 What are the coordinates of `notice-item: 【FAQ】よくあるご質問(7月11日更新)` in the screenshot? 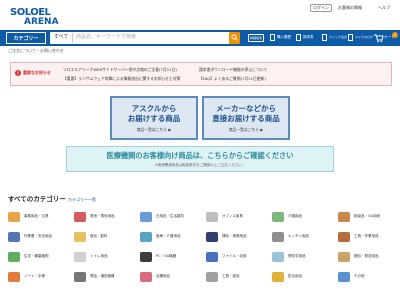 It's located at (232, 79).